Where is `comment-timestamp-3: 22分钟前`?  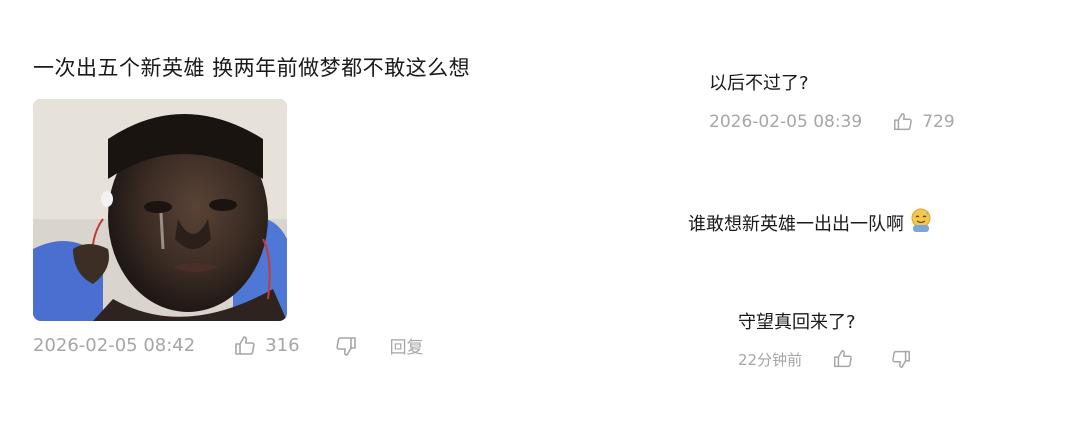 comment-timestamp-3: 22分钟前 is located at coordinates (770, 359).